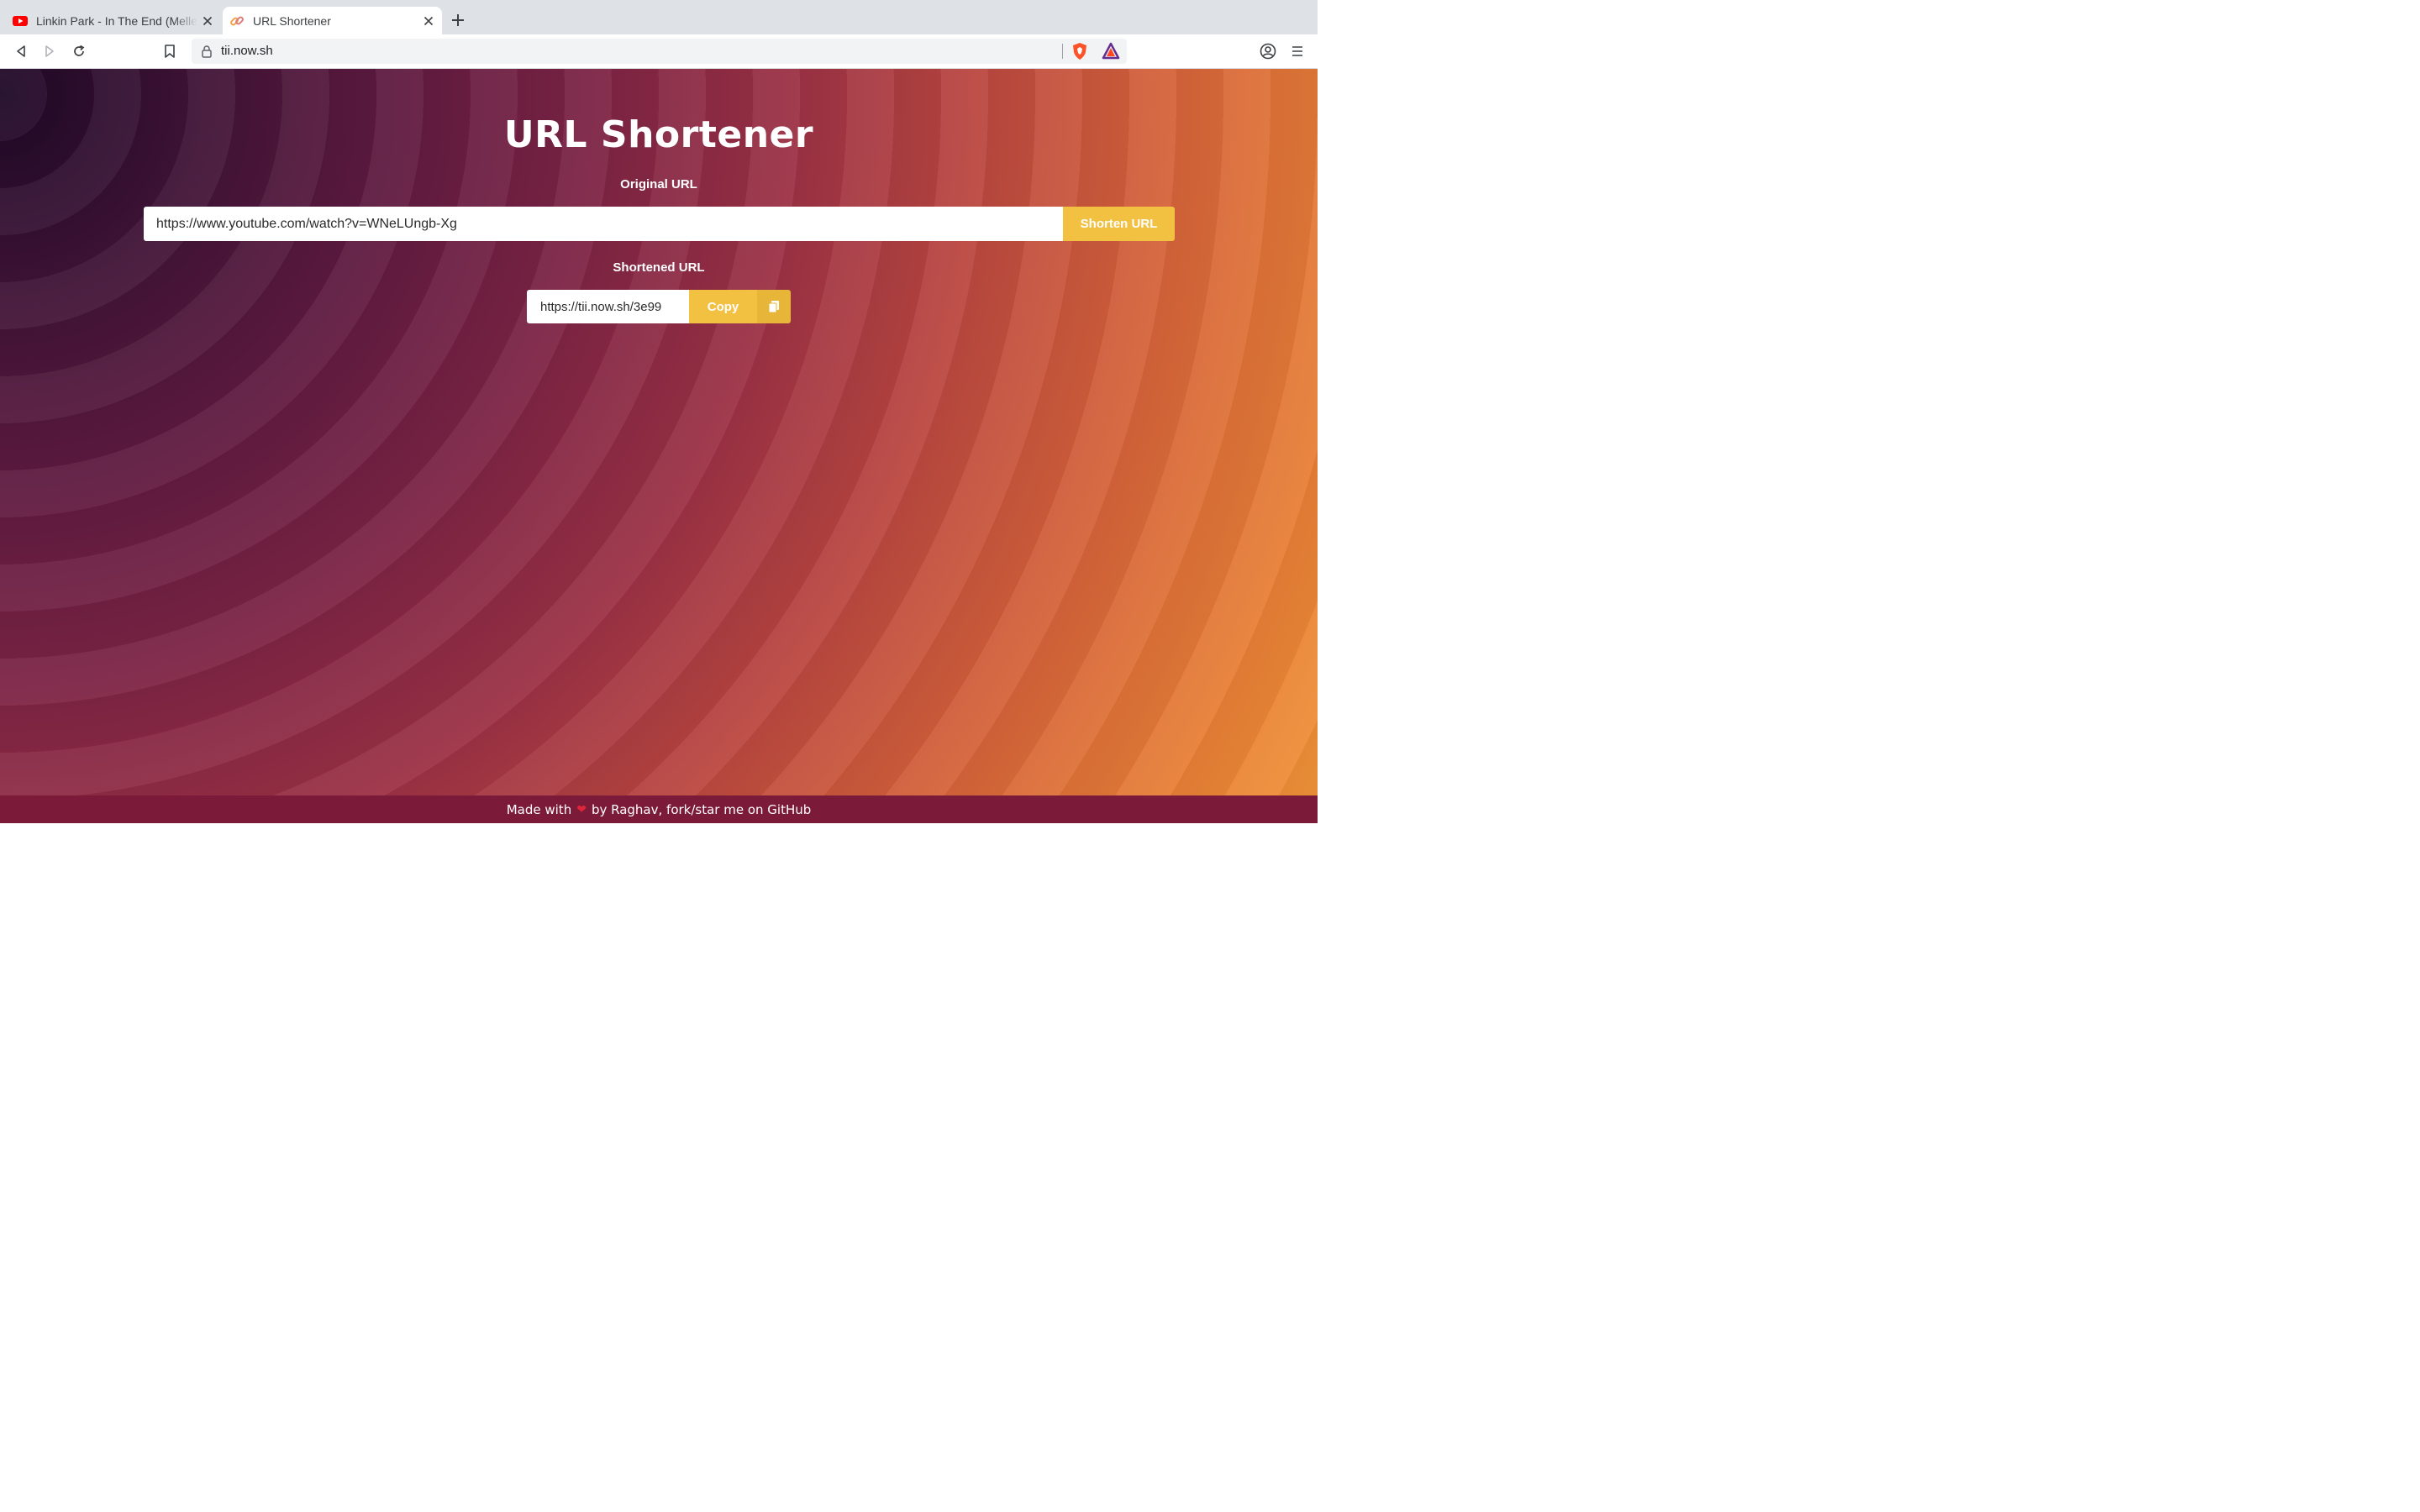 The width and height of the screenshot is (2420, 1512). I want to click on reload-button, so click(79, 51).